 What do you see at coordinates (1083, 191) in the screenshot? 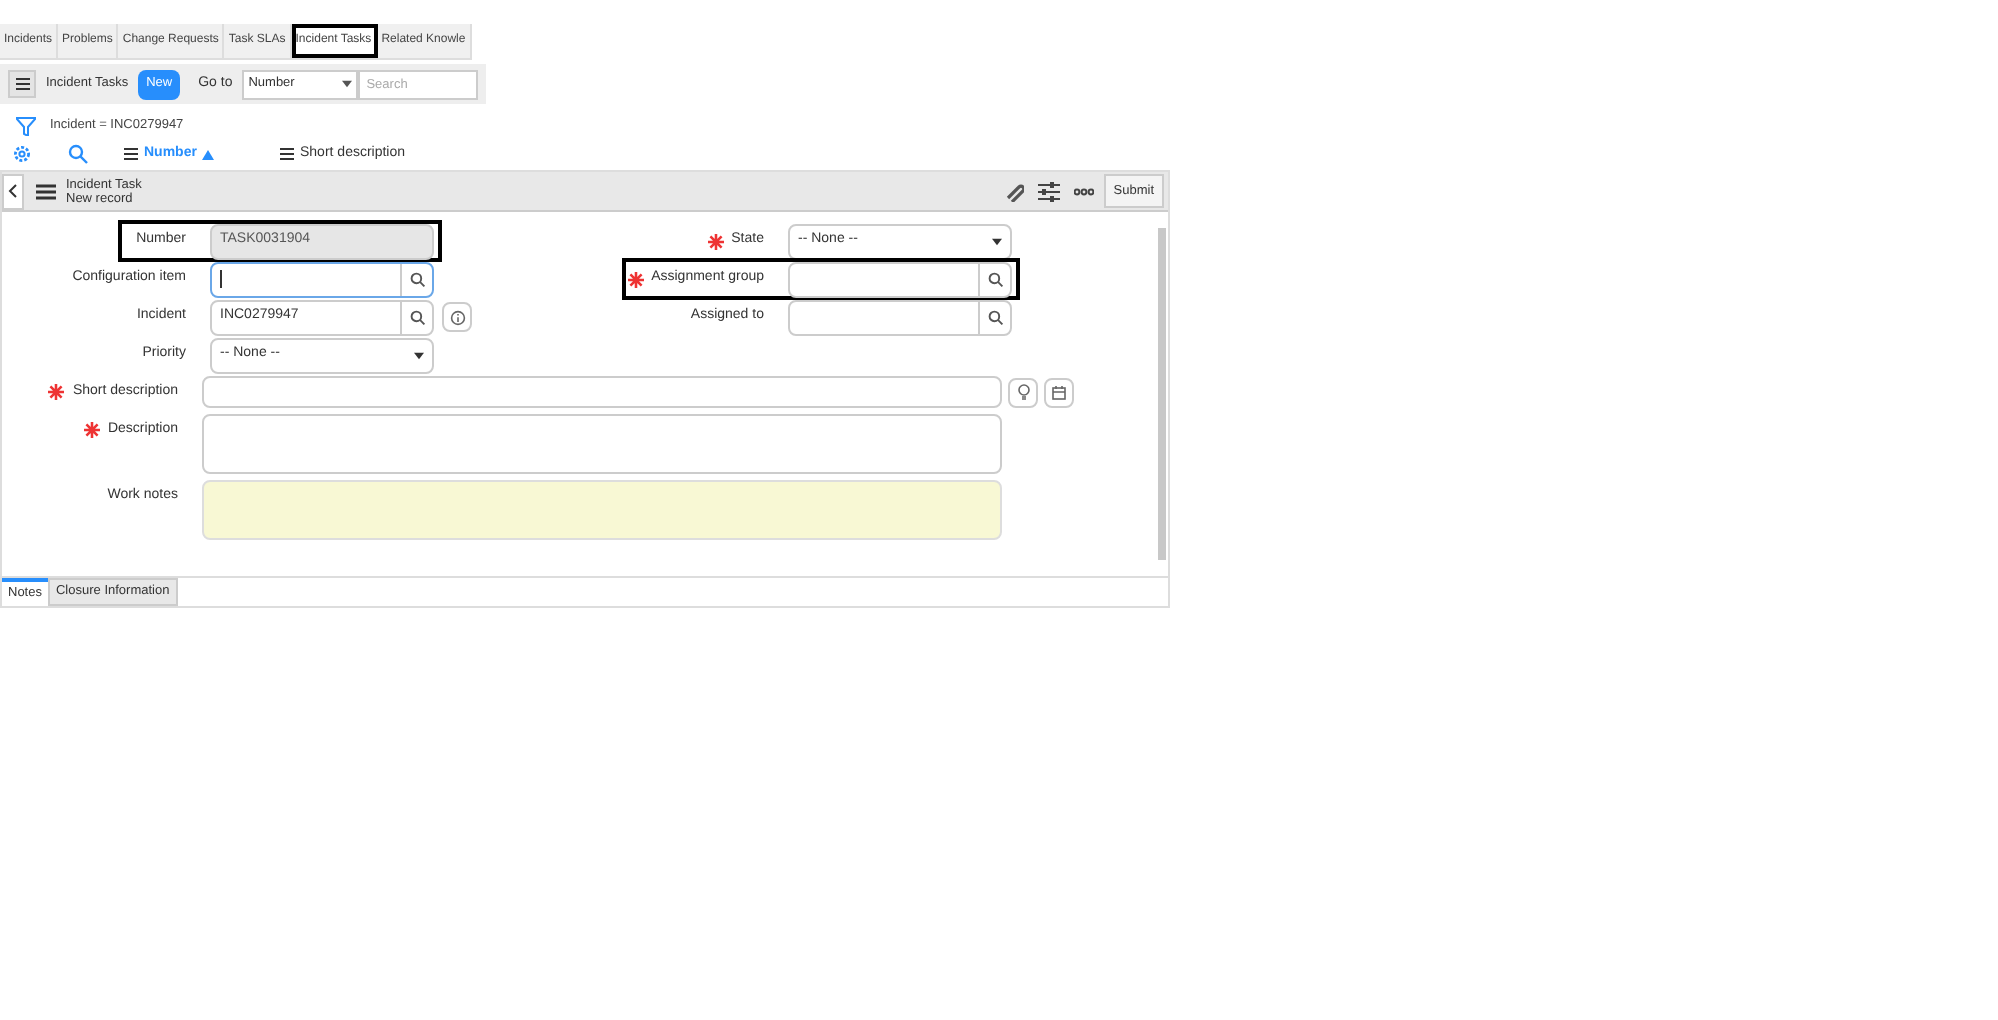
I see `more-icon` at bounding box center [1083, 191].